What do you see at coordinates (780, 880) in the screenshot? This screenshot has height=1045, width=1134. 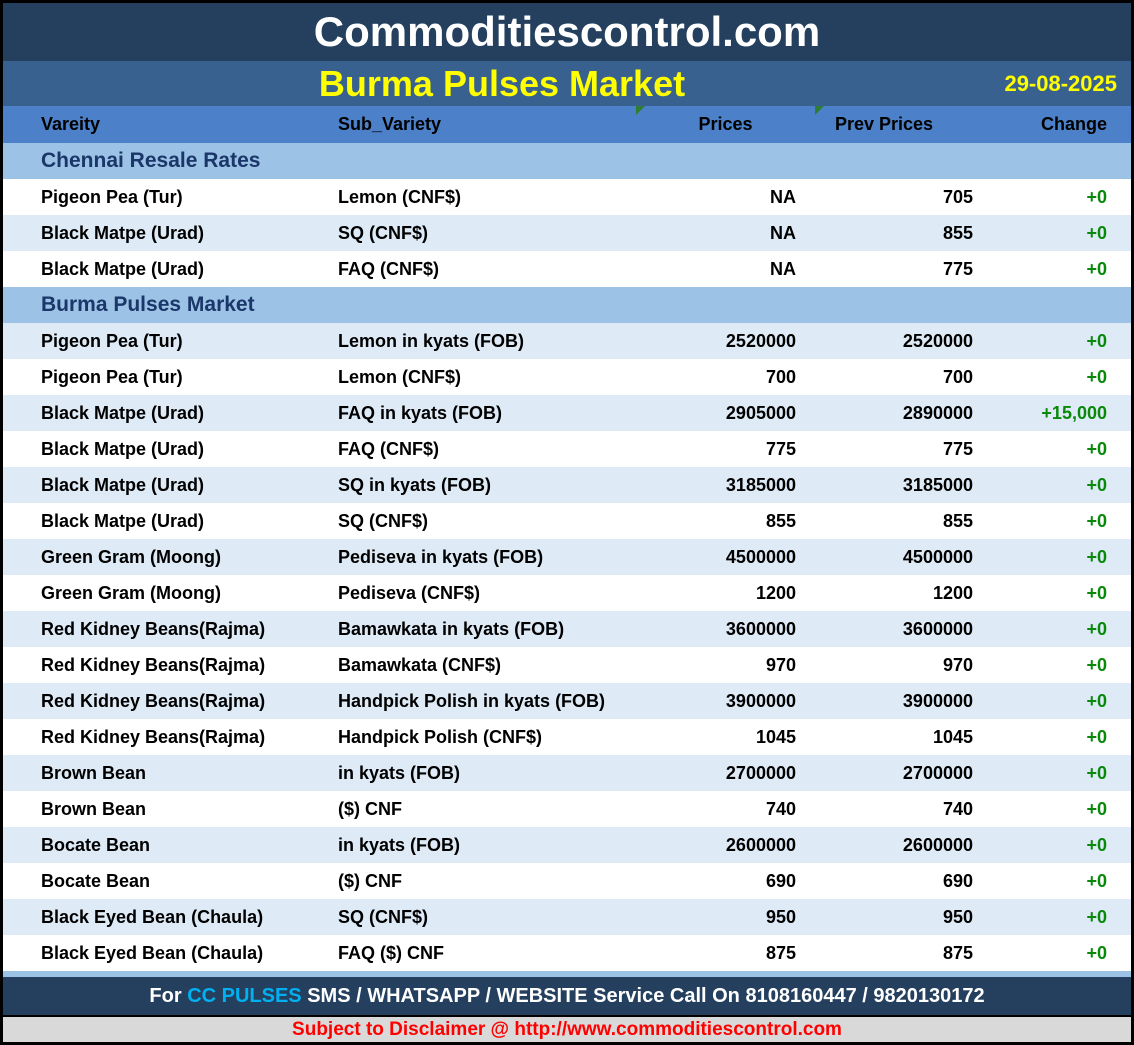 I see `price-cell: 690` at bounding box center [780, 880].